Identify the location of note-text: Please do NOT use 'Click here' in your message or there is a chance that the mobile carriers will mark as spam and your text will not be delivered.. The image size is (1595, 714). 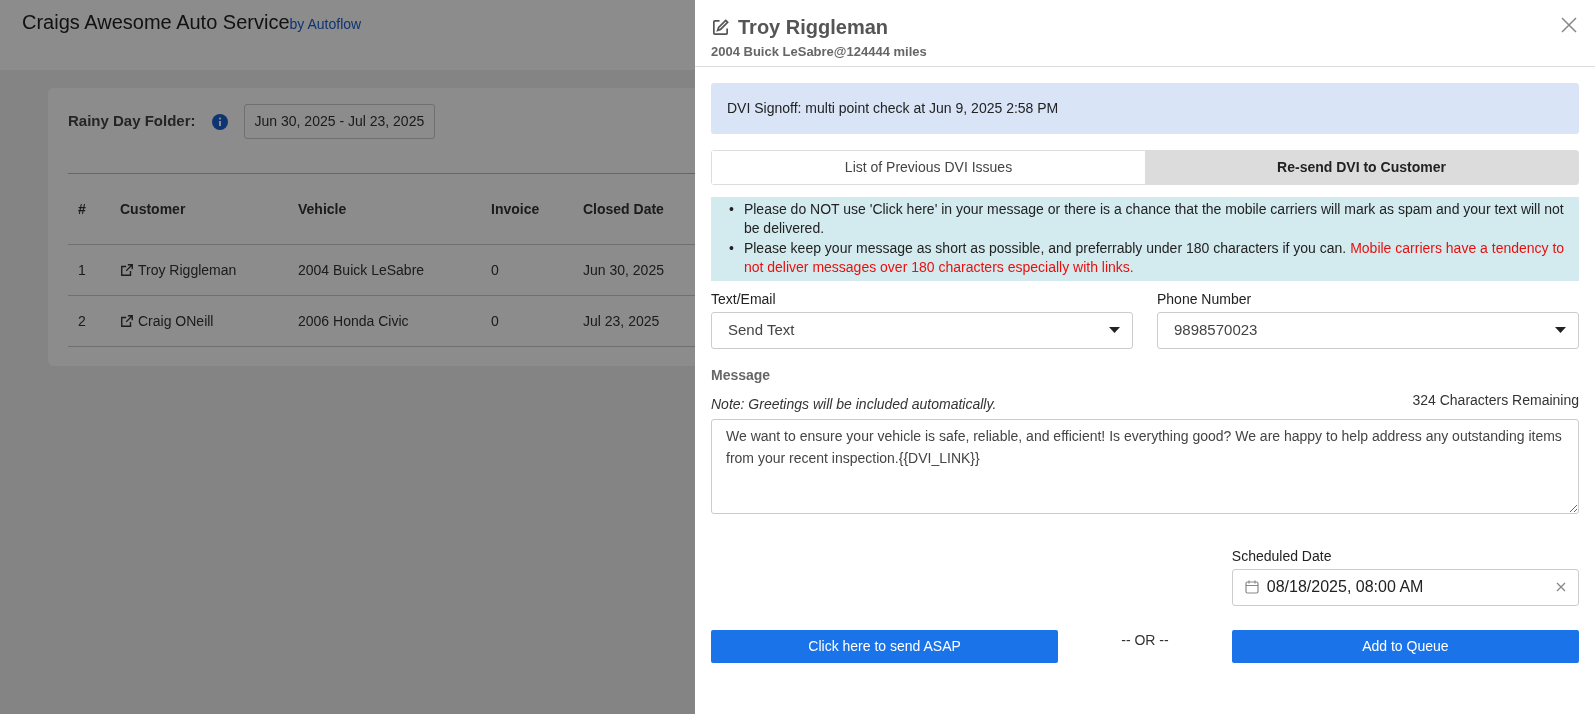
(1154, 219).